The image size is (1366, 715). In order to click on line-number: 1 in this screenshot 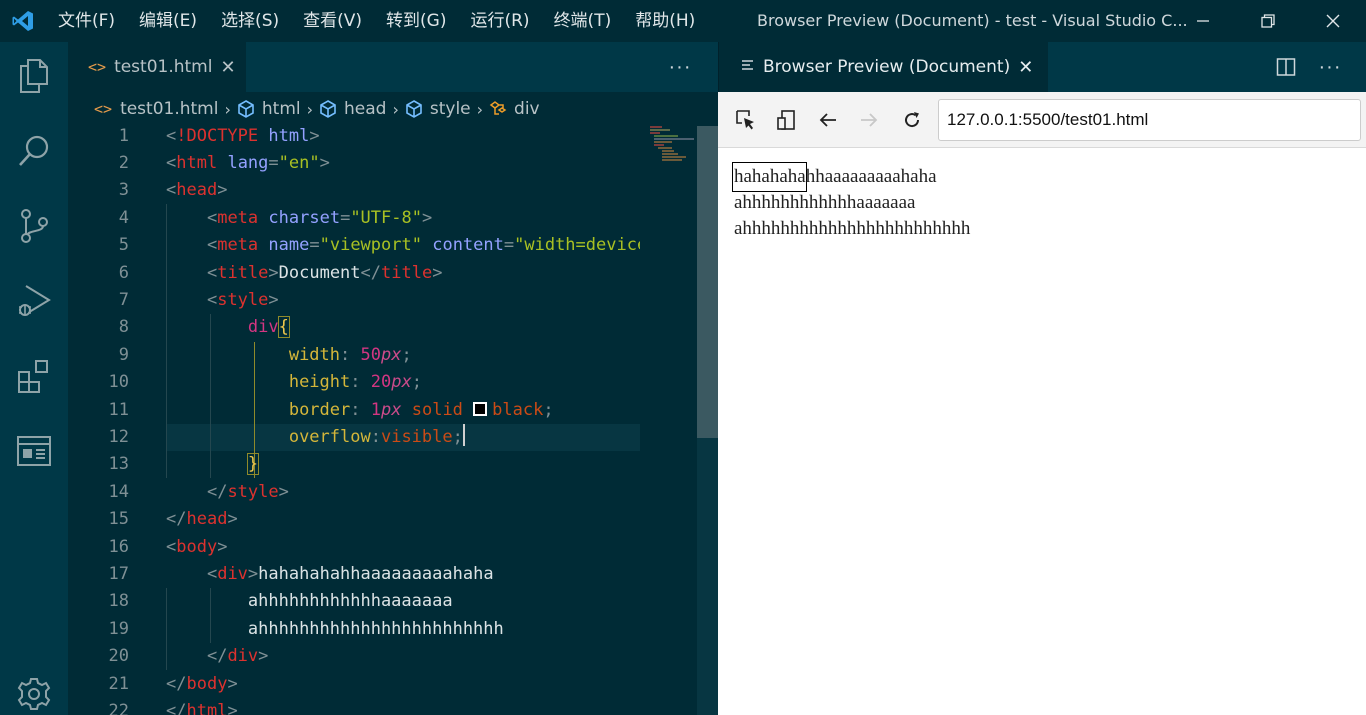, I will do `click(123, 136)`.